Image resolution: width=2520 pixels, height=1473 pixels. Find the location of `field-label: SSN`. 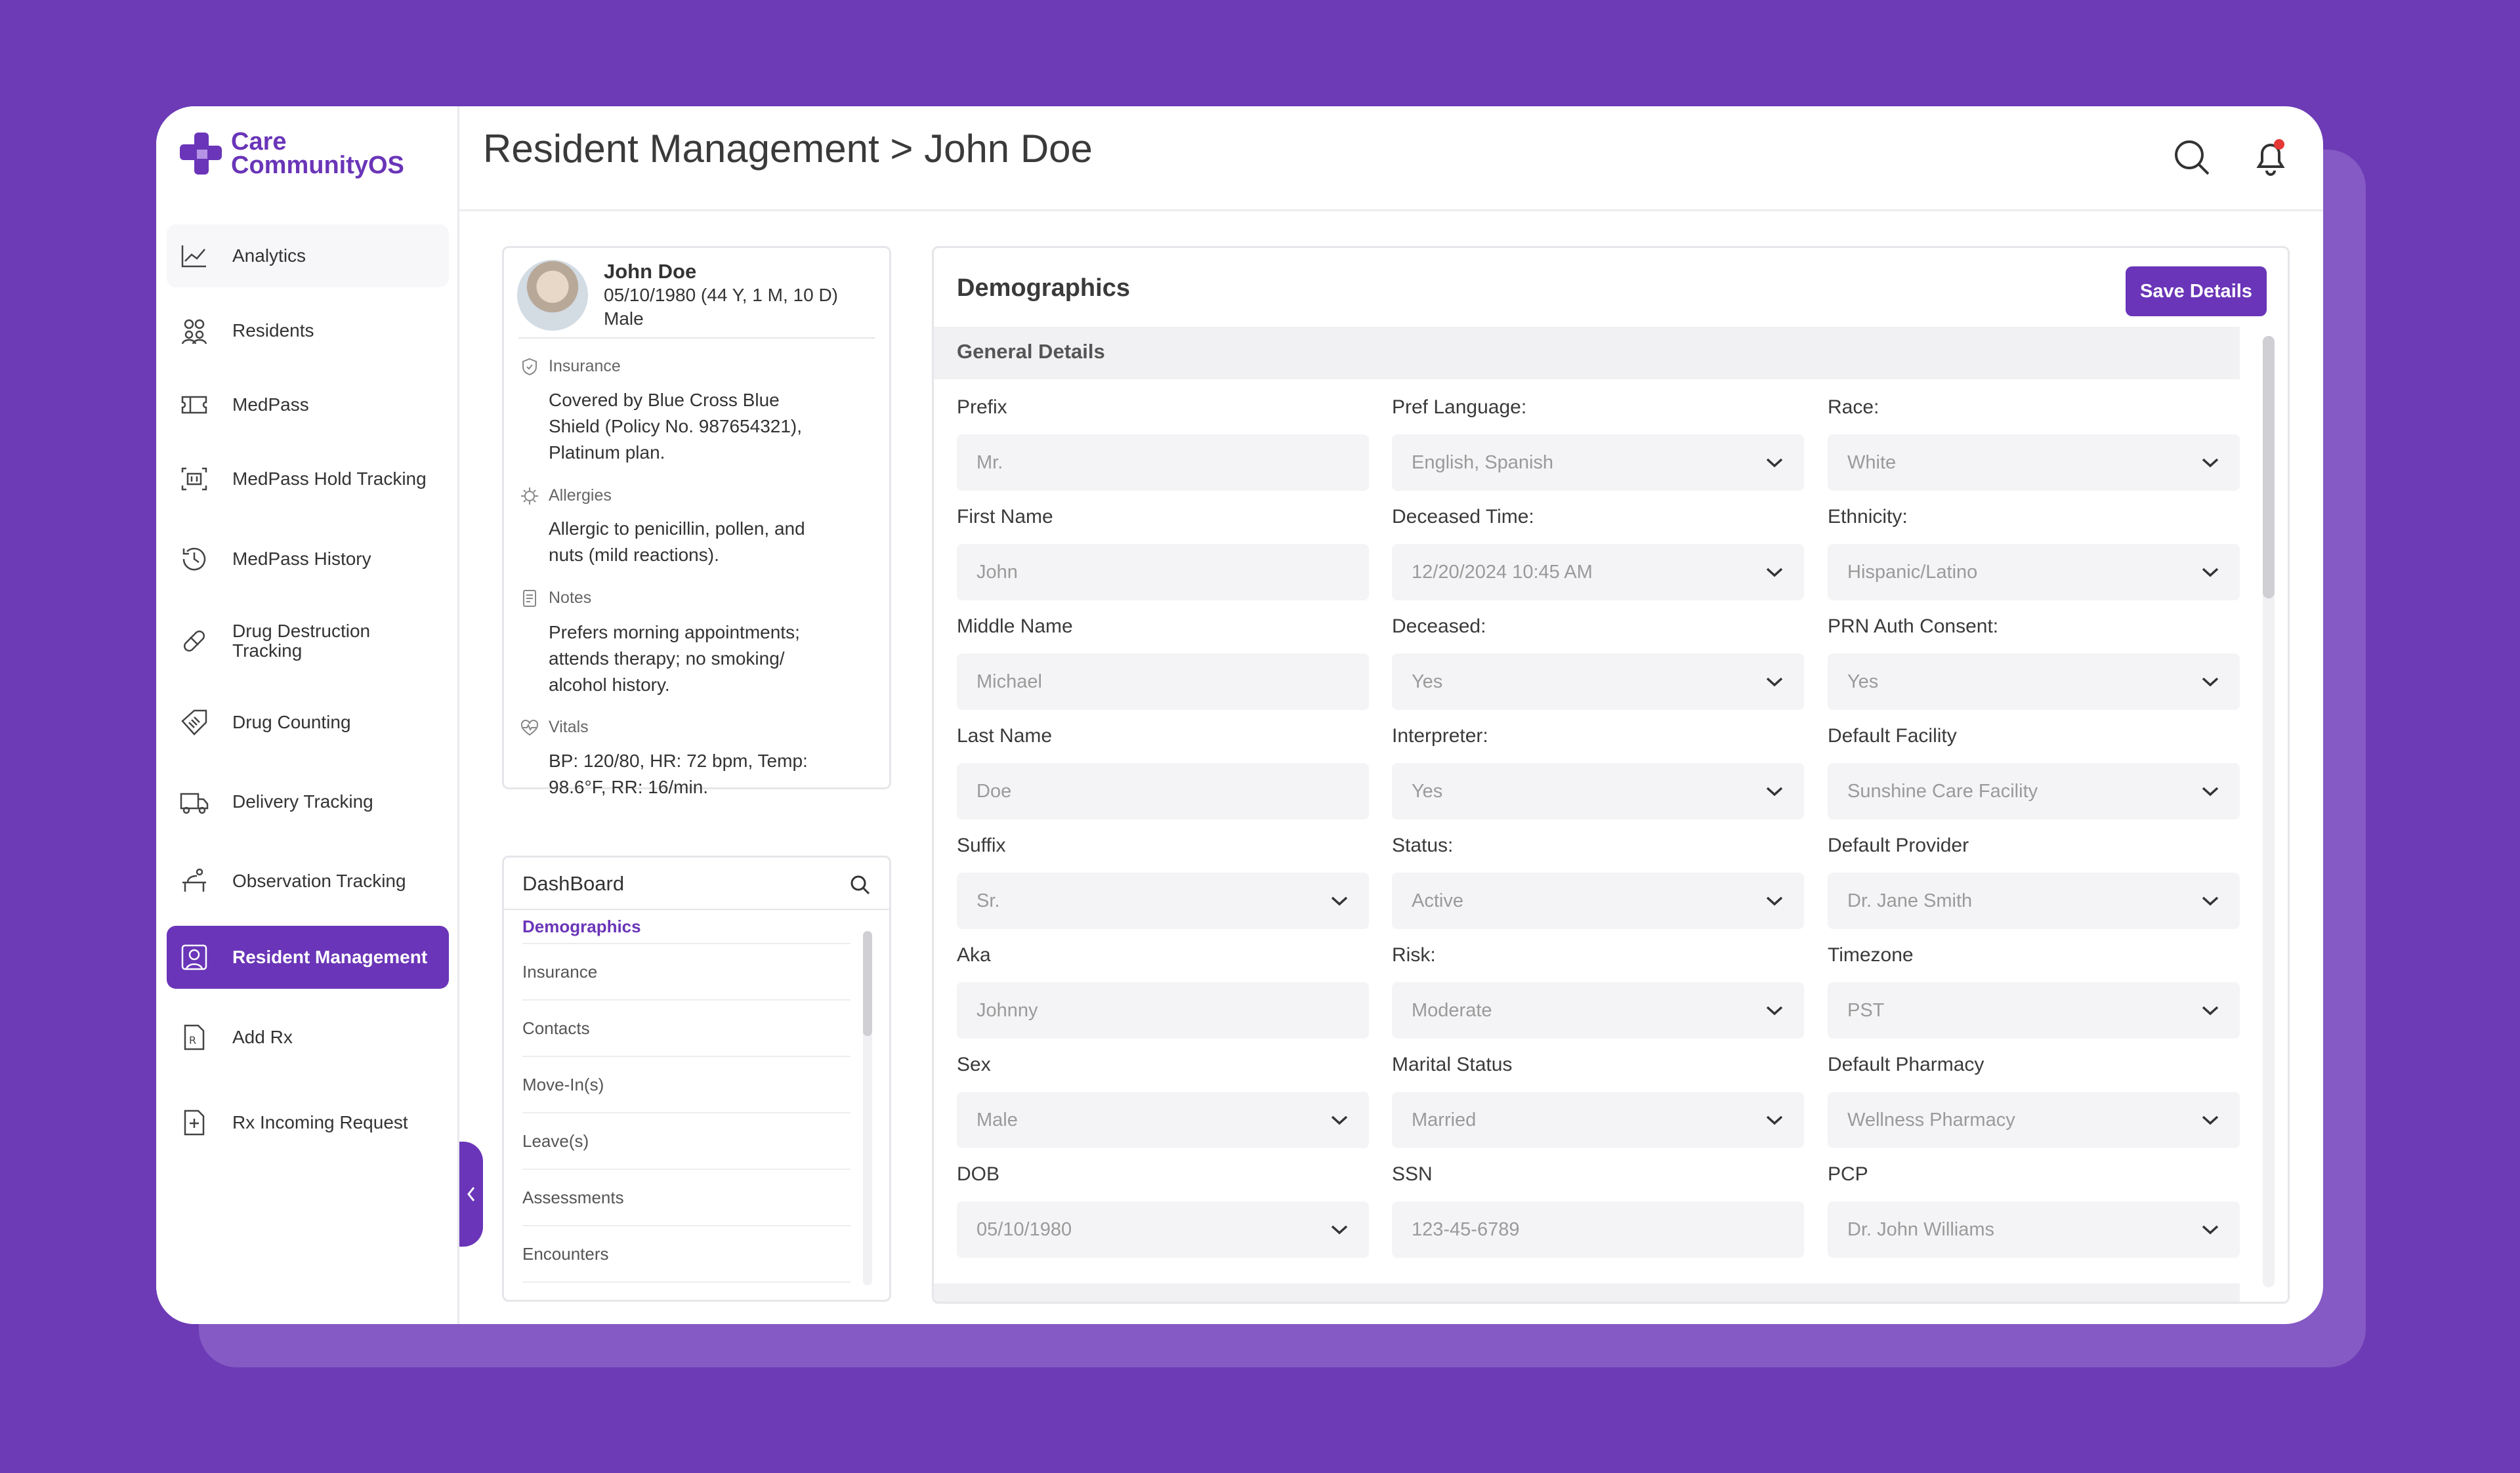

field-label: SSN is located at coordinates (1412, 1174).